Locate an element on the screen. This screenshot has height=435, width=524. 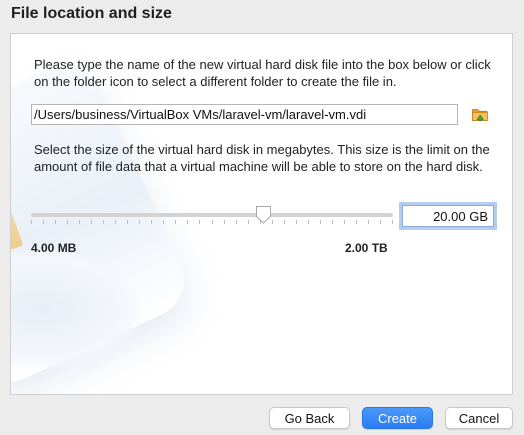
disk-size-input is located at coordinates (448, 216).